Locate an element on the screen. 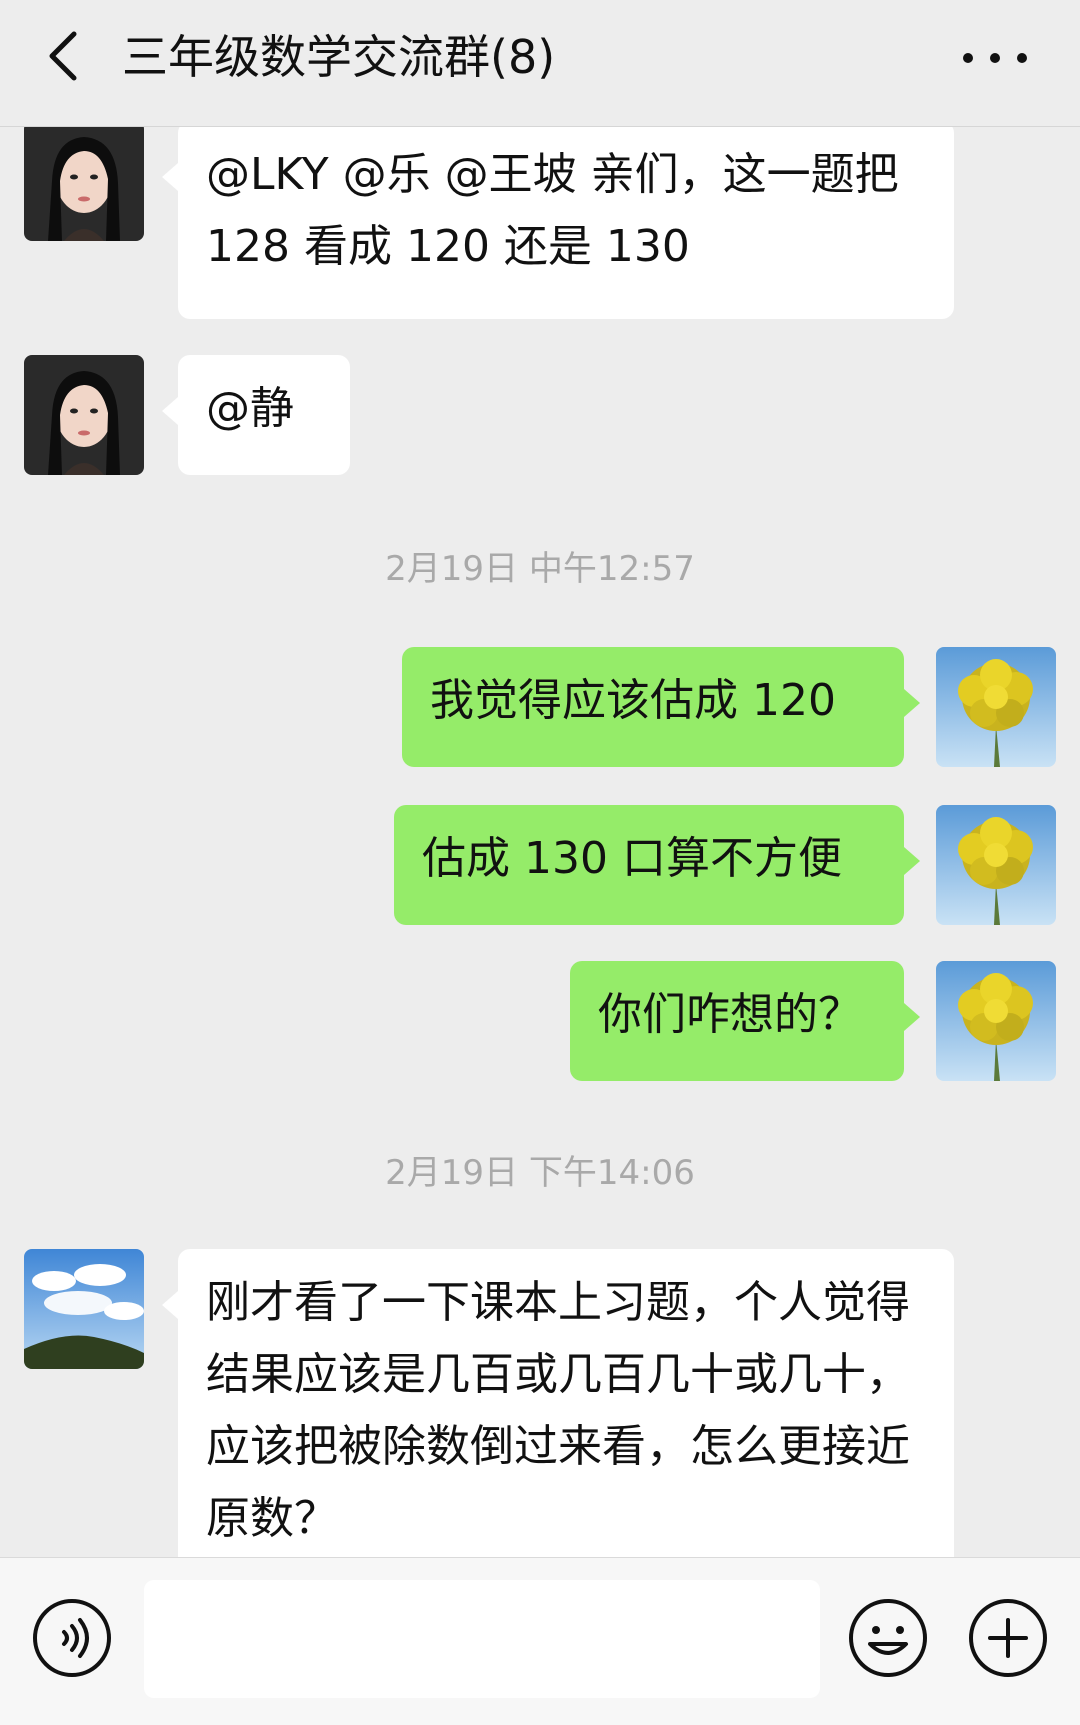 This screenshot has height=1725, width=1080. chevron-left-icon is located at coordinates (66, 56).